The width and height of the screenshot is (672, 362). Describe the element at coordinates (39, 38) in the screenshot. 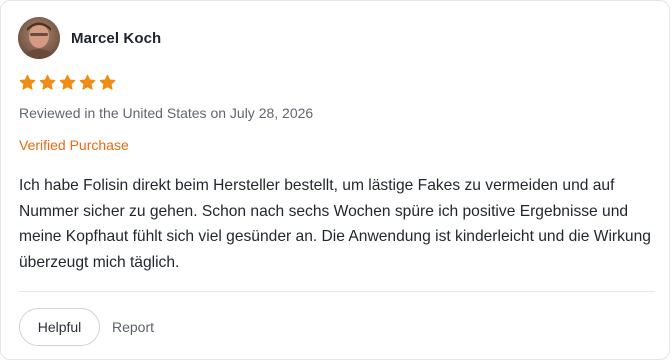

I see `avatar` at that location.